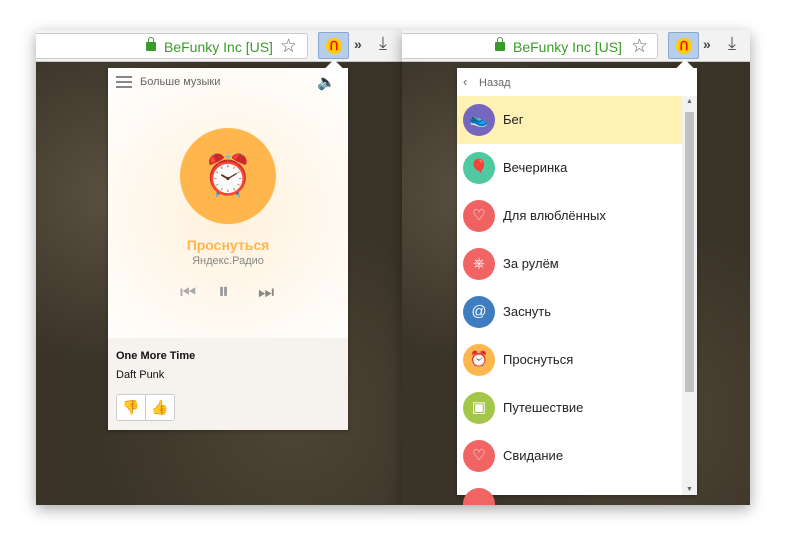 The width and height of the screenshot is (787, 549). I want to click on station-item: 👟 Бег, so click(569, 120).